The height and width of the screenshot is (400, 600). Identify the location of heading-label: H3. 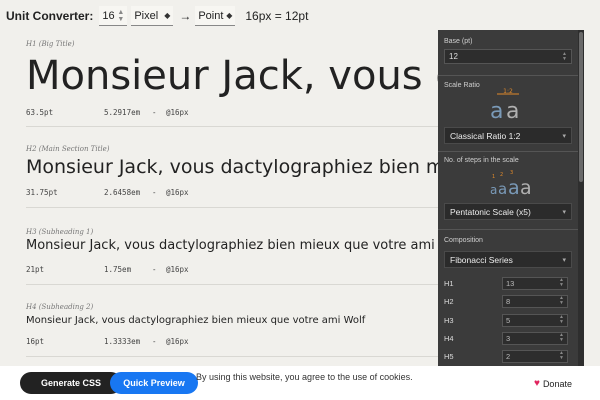
(449, 320).